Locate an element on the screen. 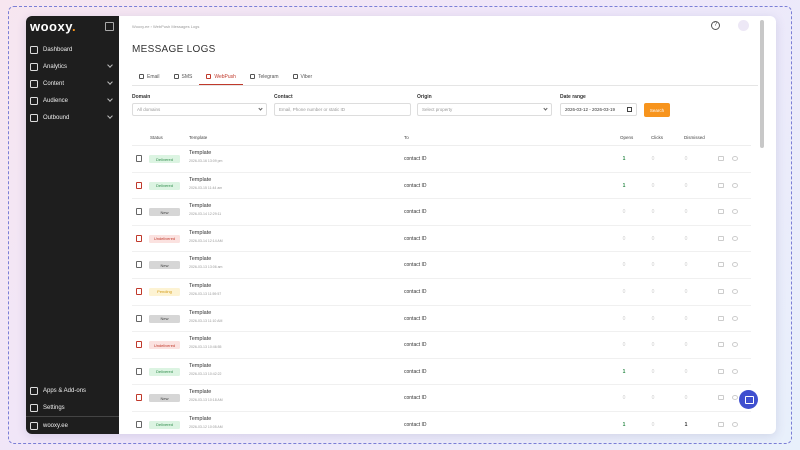 This screenshot has width=800, height=450. tab-telegram: Telegram is located at coordinates (264, 78).